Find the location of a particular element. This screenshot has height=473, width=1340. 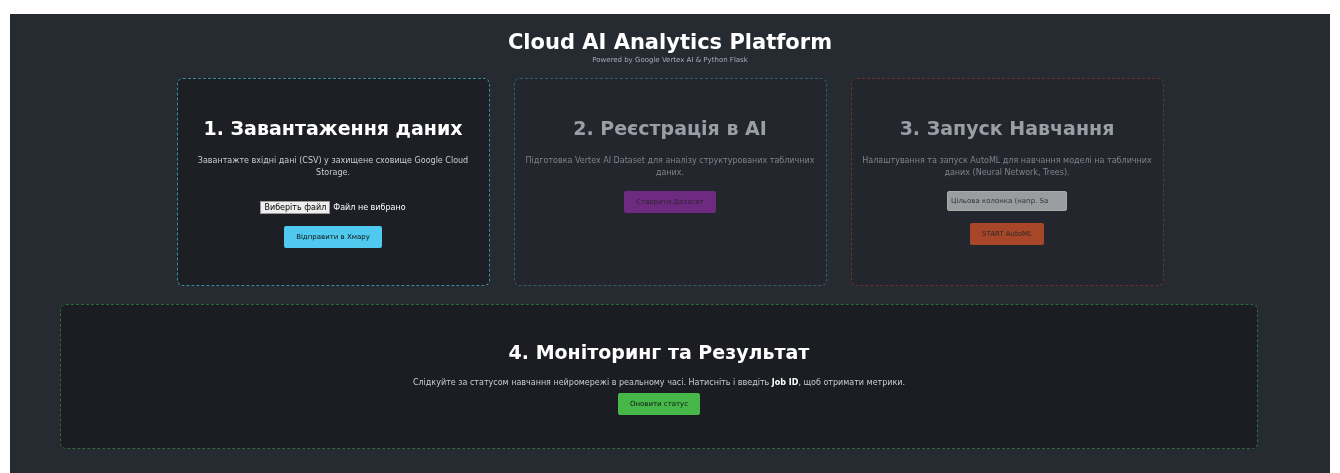

card-description: Підготовка Vertex AI Dataset для аналізу структурованих табличних даних. is located at coordinates (670, 167).